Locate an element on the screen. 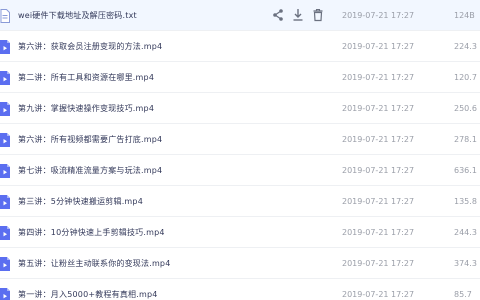 The width and height of the screenshot is (480, 300). text-file-icon is located at coordinates (5, 15).